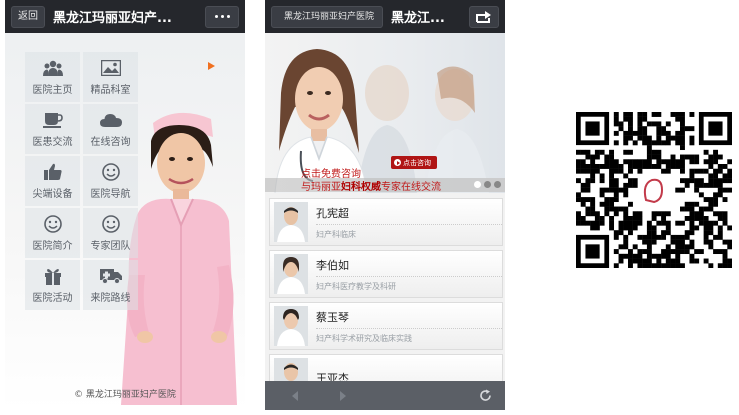 The height and width of the screenshot is (415, 739). What do you see at coordinates (52, 142) in the screenshot?
I see `menu-item-label: 医患交流` at bounding box center [52, 142].